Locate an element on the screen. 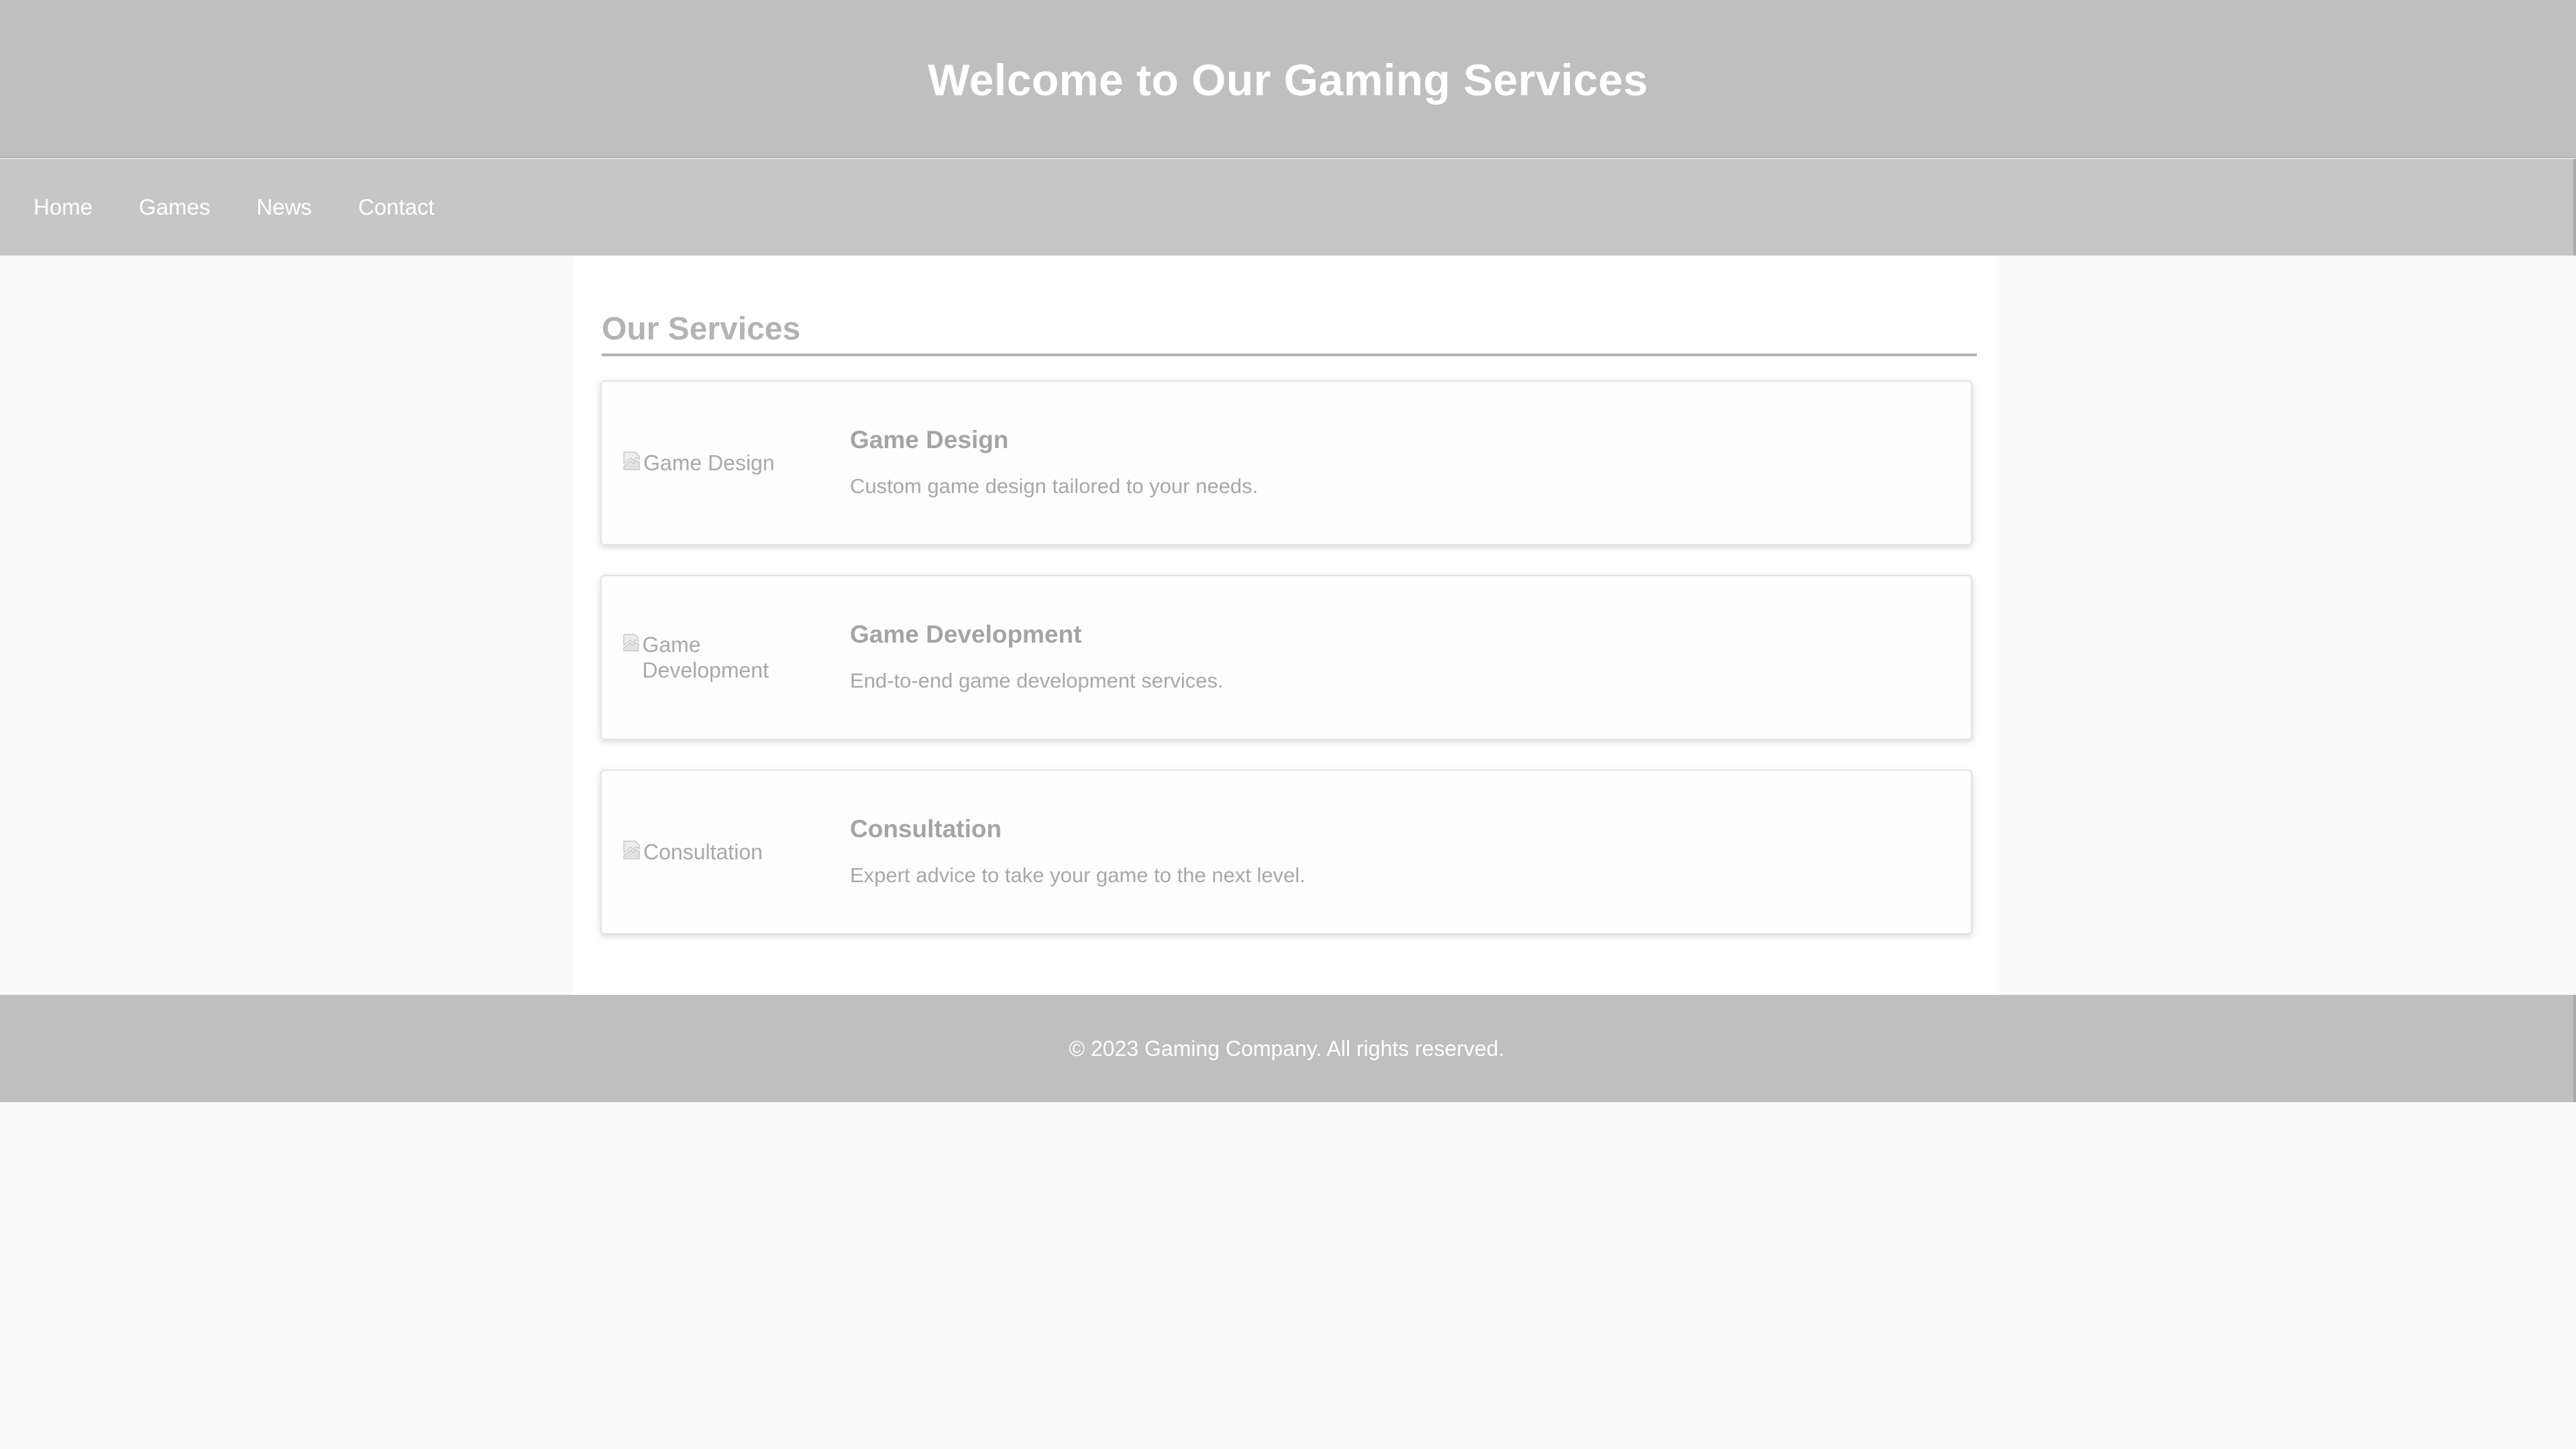 The width and height of the screenshot is (2576, 1449). service-image-alt: Game Development is located at coordinates (705, 657).